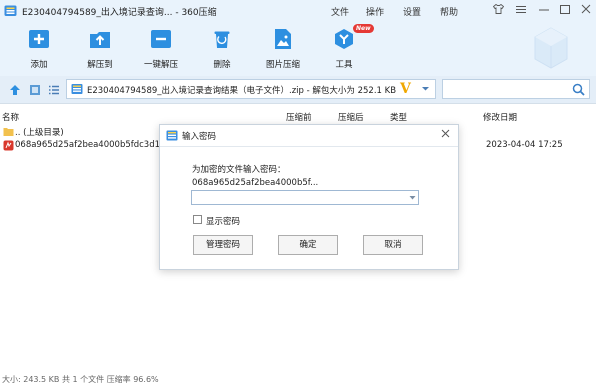  What do you see at coordinates (344, 65) in the screenshot?
I see `toolbar-tools-label: 工具` at bounding box center [344, 65].